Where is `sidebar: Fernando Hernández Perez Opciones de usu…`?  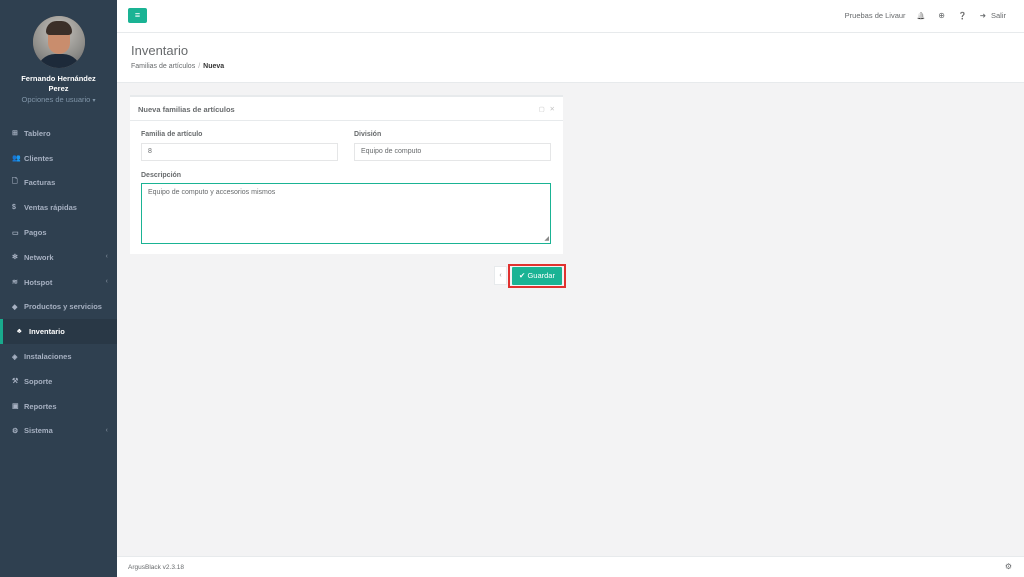 sidebar: Fernando Hernández Perez Opciones de usu… is located at coordinates (58, 288).